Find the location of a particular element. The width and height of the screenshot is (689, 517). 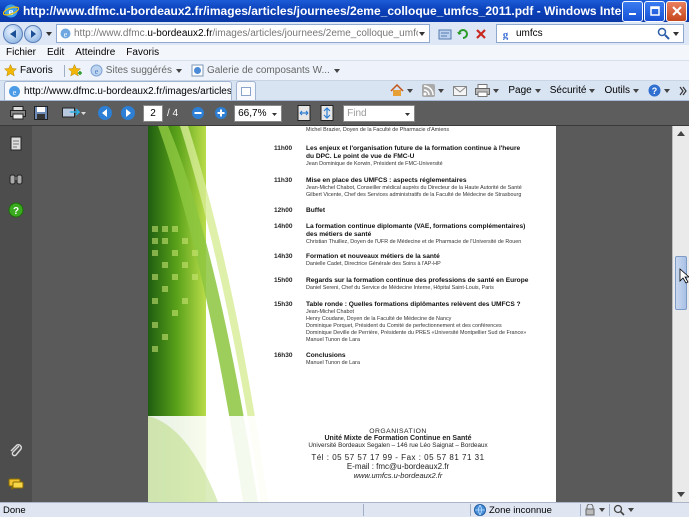

attachments-binoculars-icon is located at coordinates (16, 179).